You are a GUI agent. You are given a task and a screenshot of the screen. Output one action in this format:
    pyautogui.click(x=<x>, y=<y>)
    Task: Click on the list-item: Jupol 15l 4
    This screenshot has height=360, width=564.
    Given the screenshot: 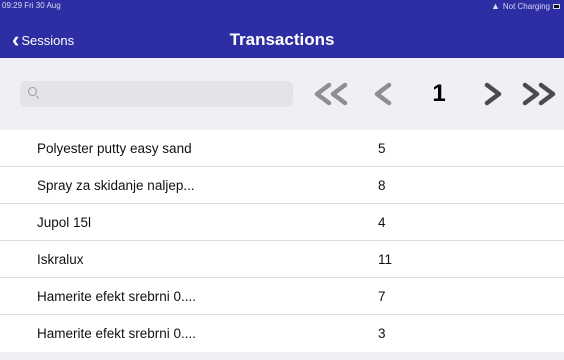 What is the action you would take?
    pyautogui.click(x=282, y=222)
    